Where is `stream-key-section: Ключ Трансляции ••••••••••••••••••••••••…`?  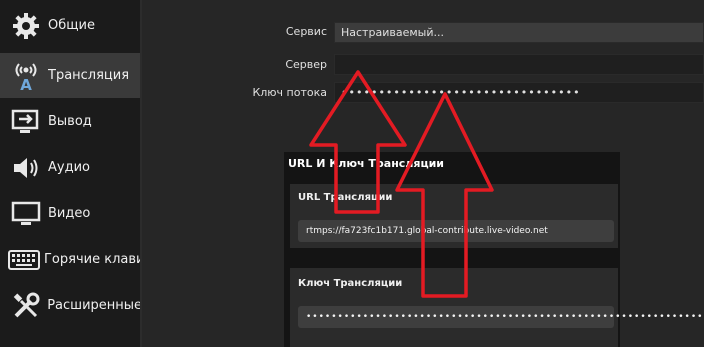 stream-key-section: Ключ Трансляции ••••••••••••••••••••••••… is located at coordinates (497, 307).